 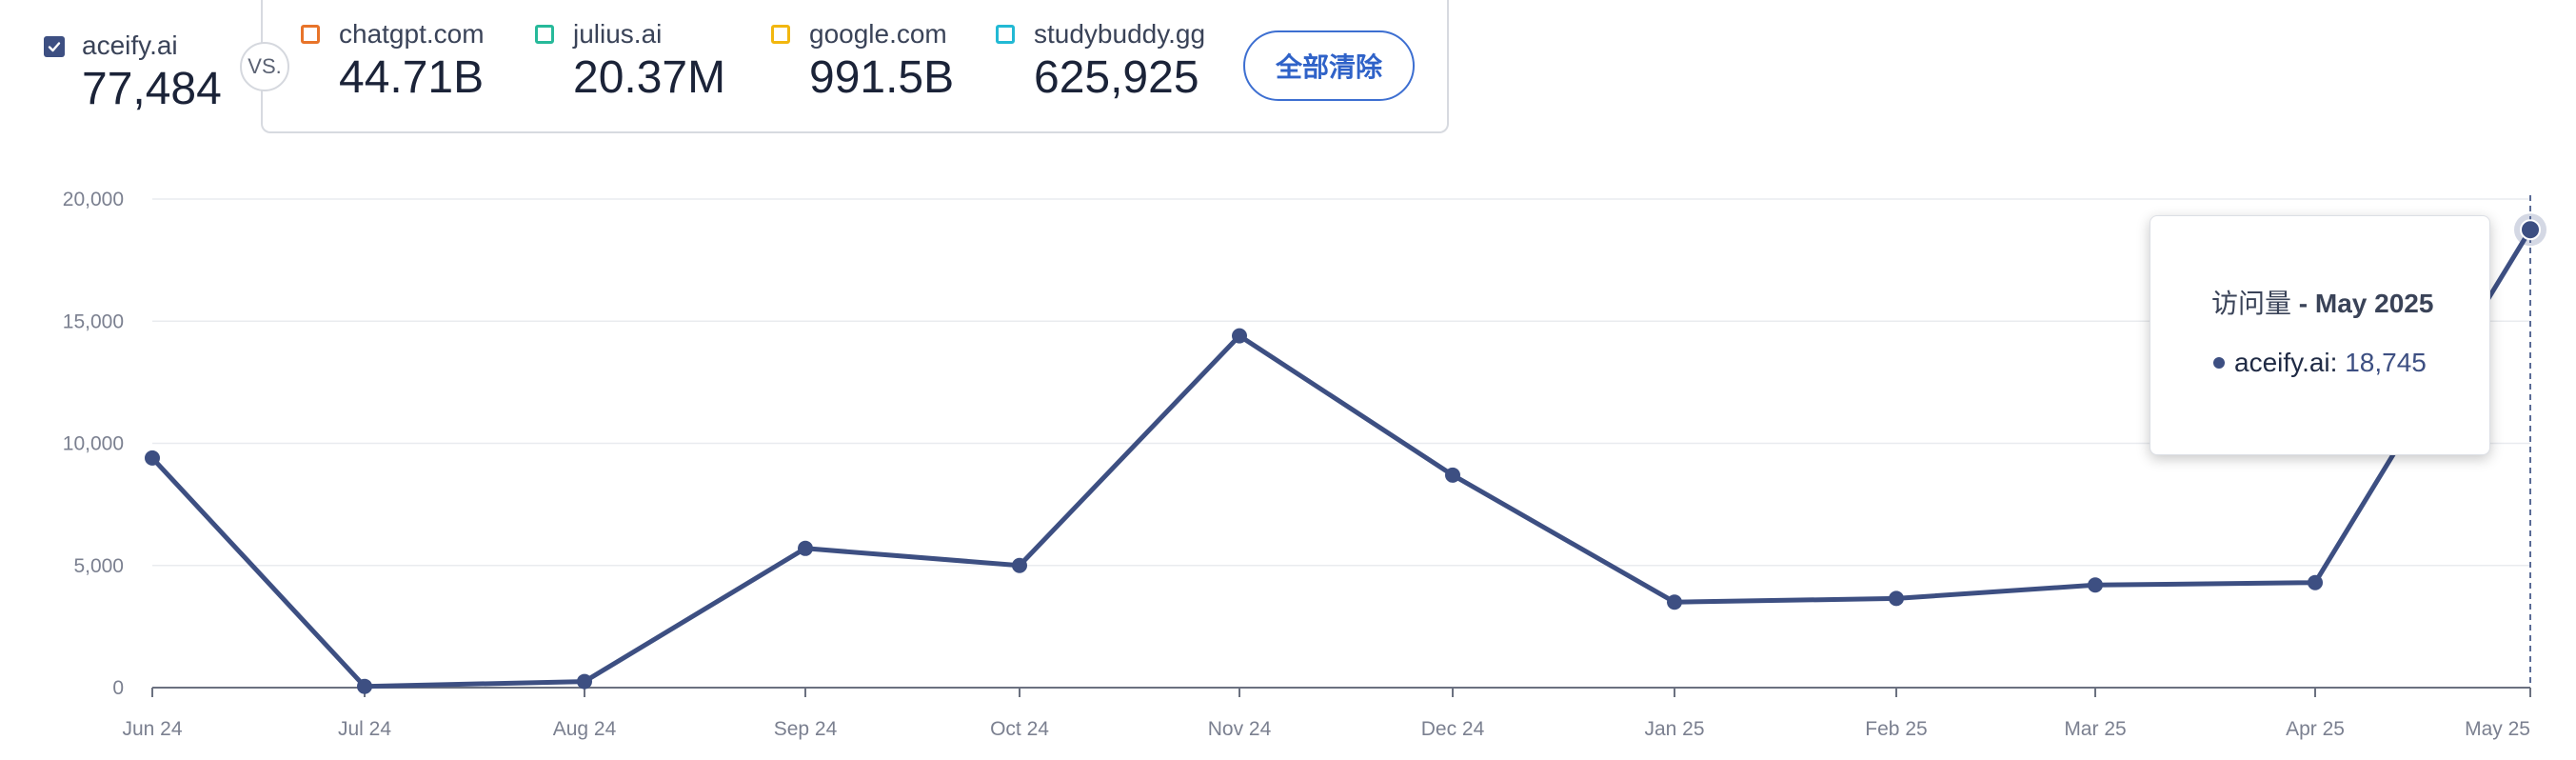 What do you see at coordinates (2095, 729) in the screenshot?
I see `x-tick-label: Mar 25` at bounding box center [2095, 729].